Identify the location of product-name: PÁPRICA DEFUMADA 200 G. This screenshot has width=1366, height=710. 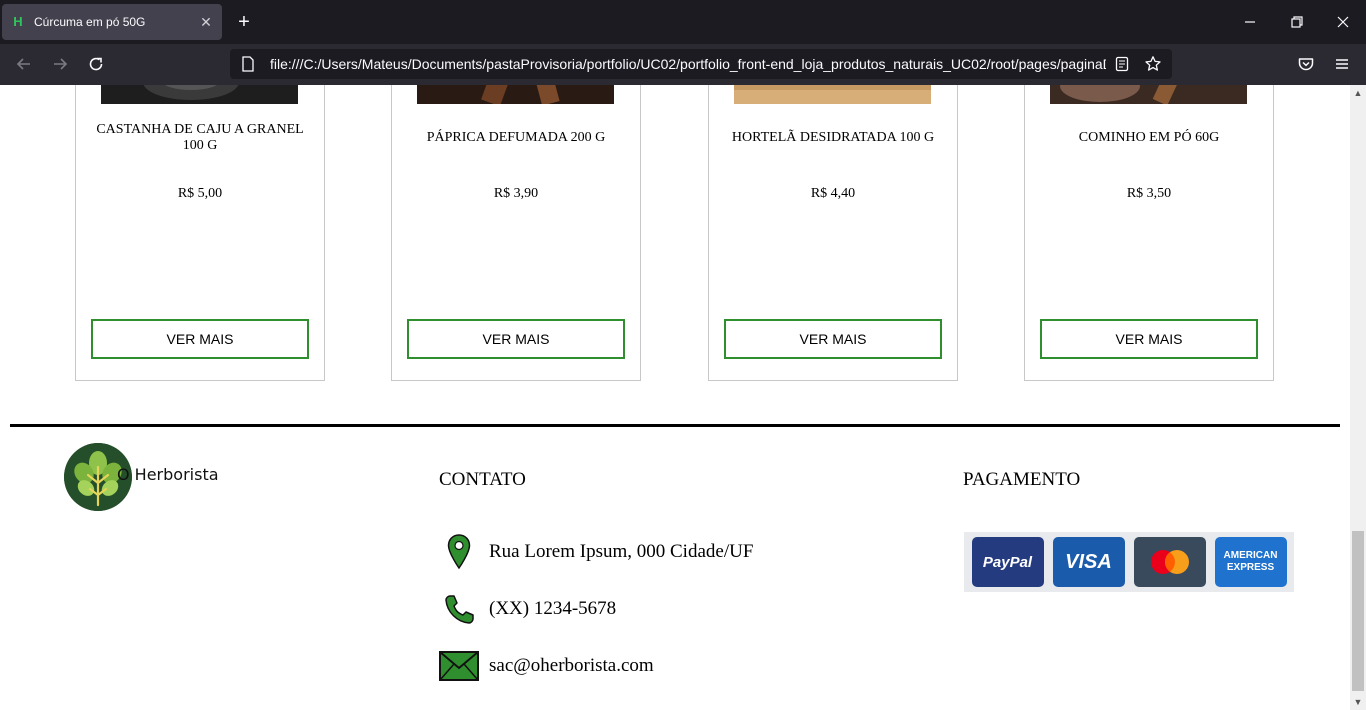
(516, 137).